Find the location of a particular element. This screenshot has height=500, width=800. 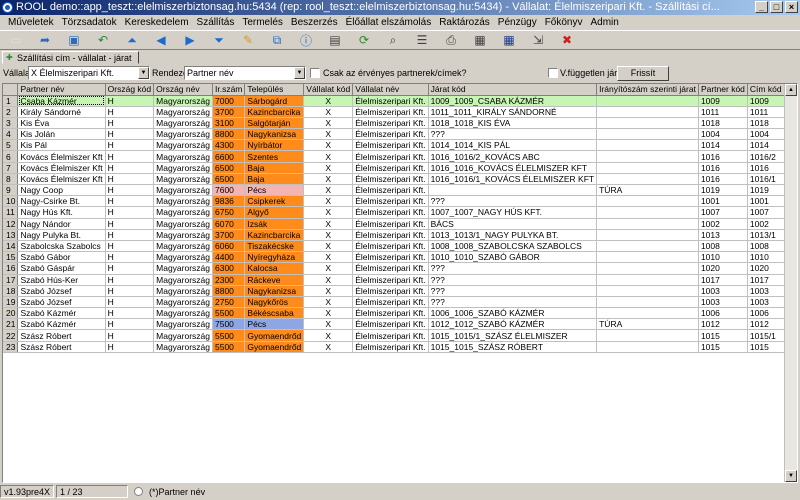

table-cell: 1016_1016/1_KOVÁCS ÉLELMISZER KFT is located at coordinates (513, 179).